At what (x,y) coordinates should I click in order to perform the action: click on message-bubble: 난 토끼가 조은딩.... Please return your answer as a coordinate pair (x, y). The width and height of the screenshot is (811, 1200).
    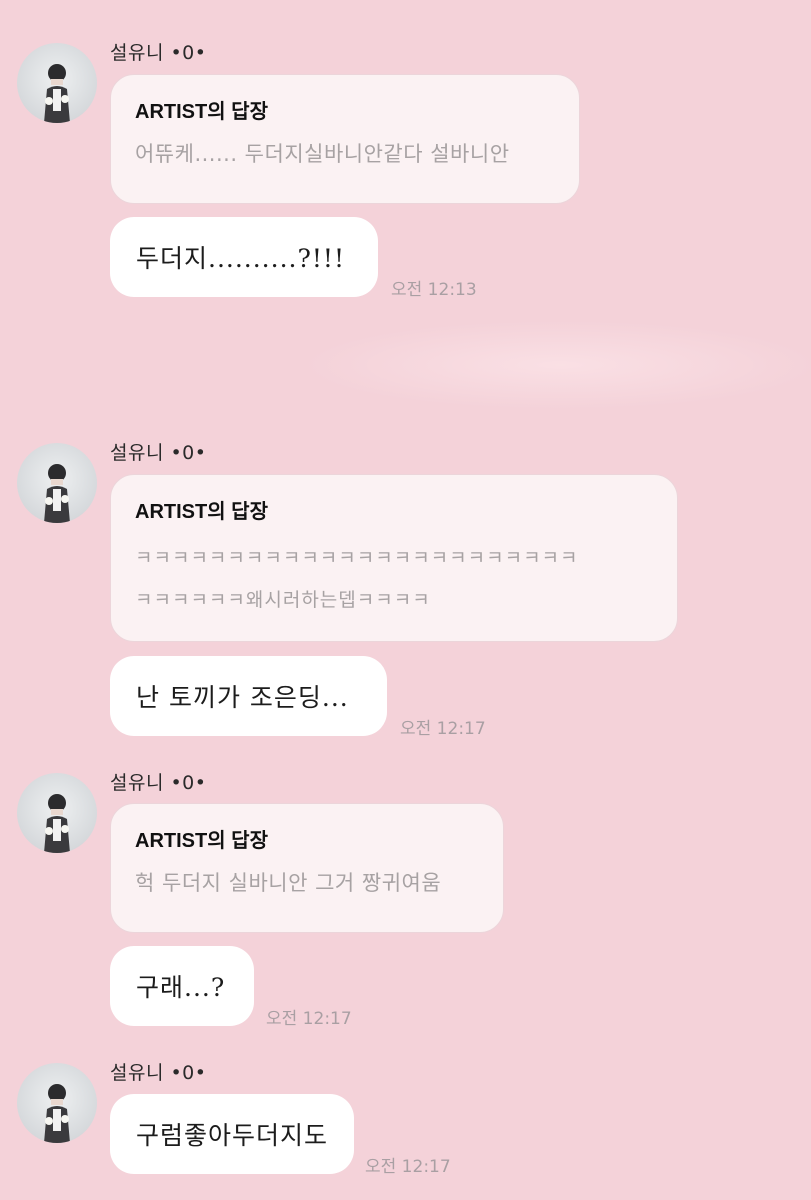
    Looking at the image, I should click on (248, 696).